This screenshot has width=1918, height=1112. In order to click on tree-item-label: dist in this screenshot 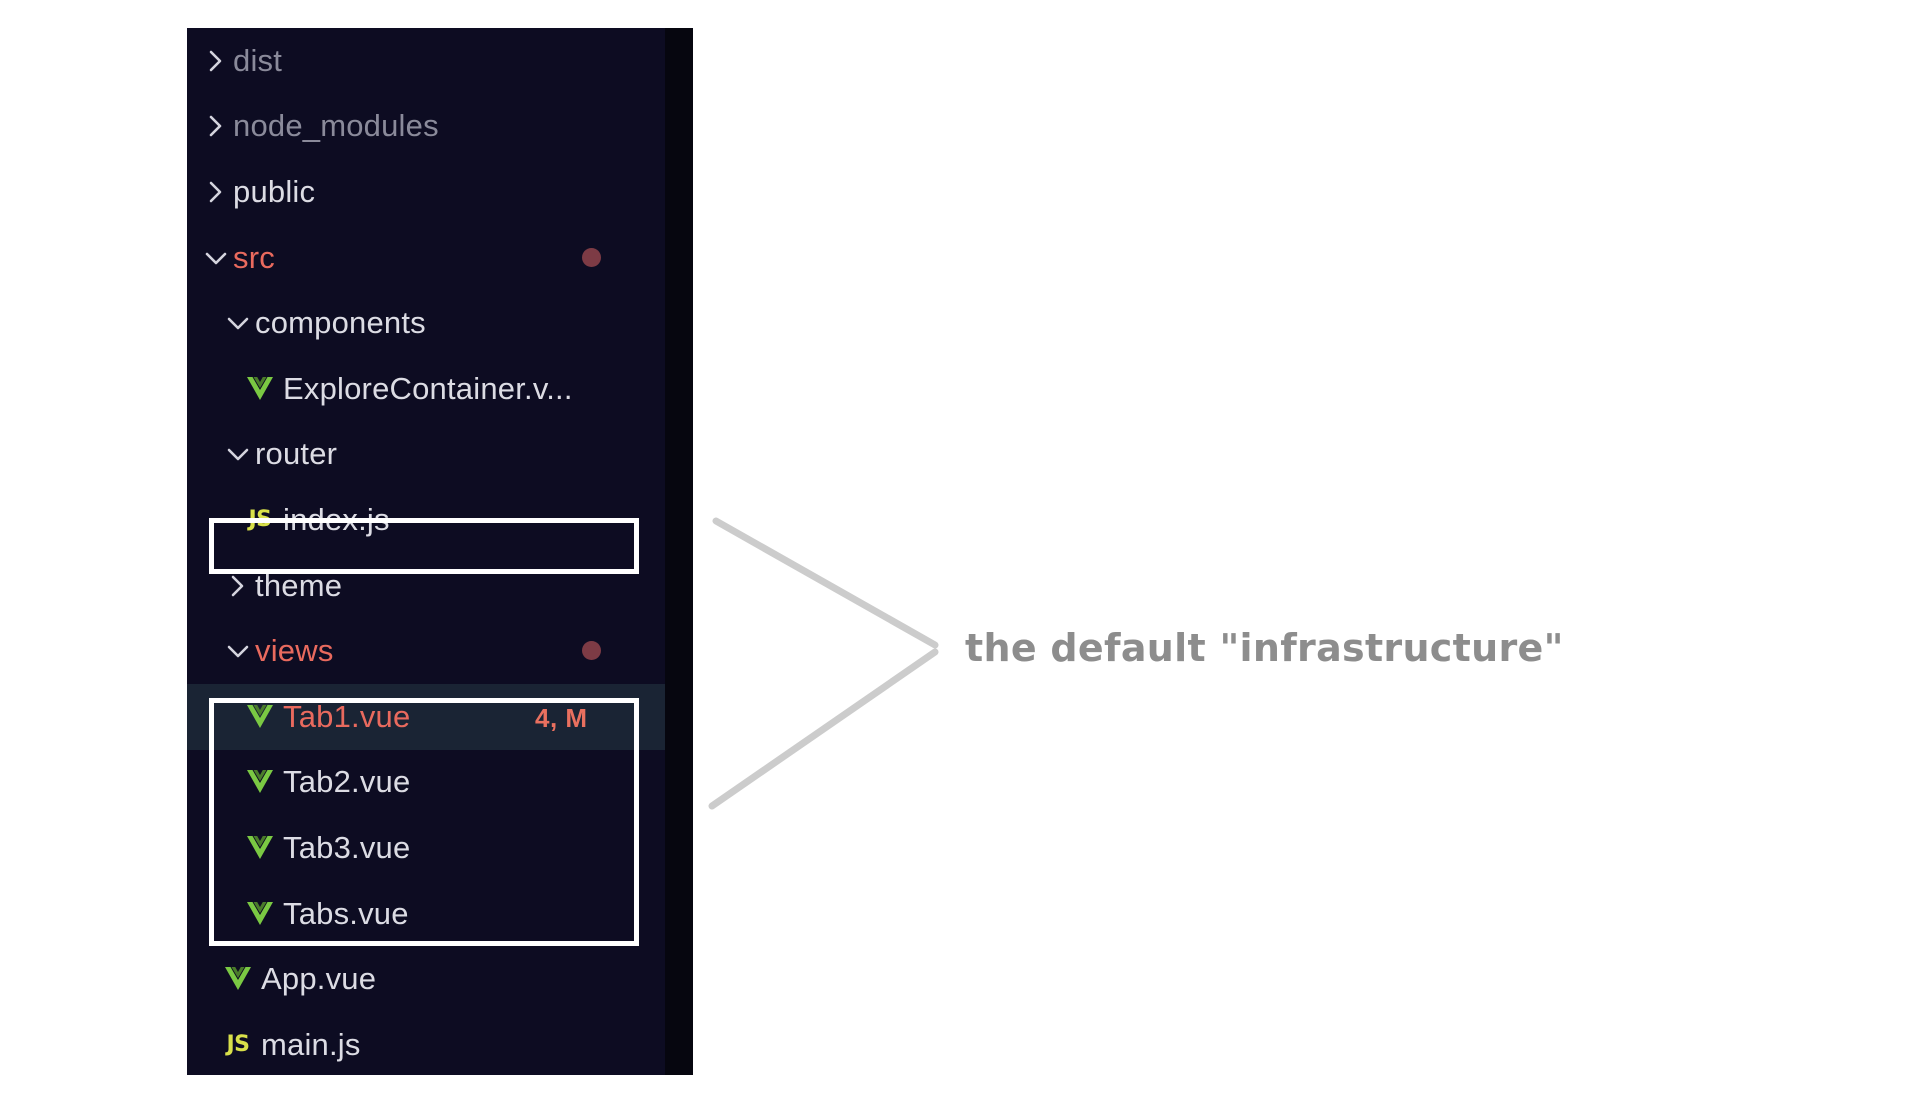, I will do `click(258, 60)`.